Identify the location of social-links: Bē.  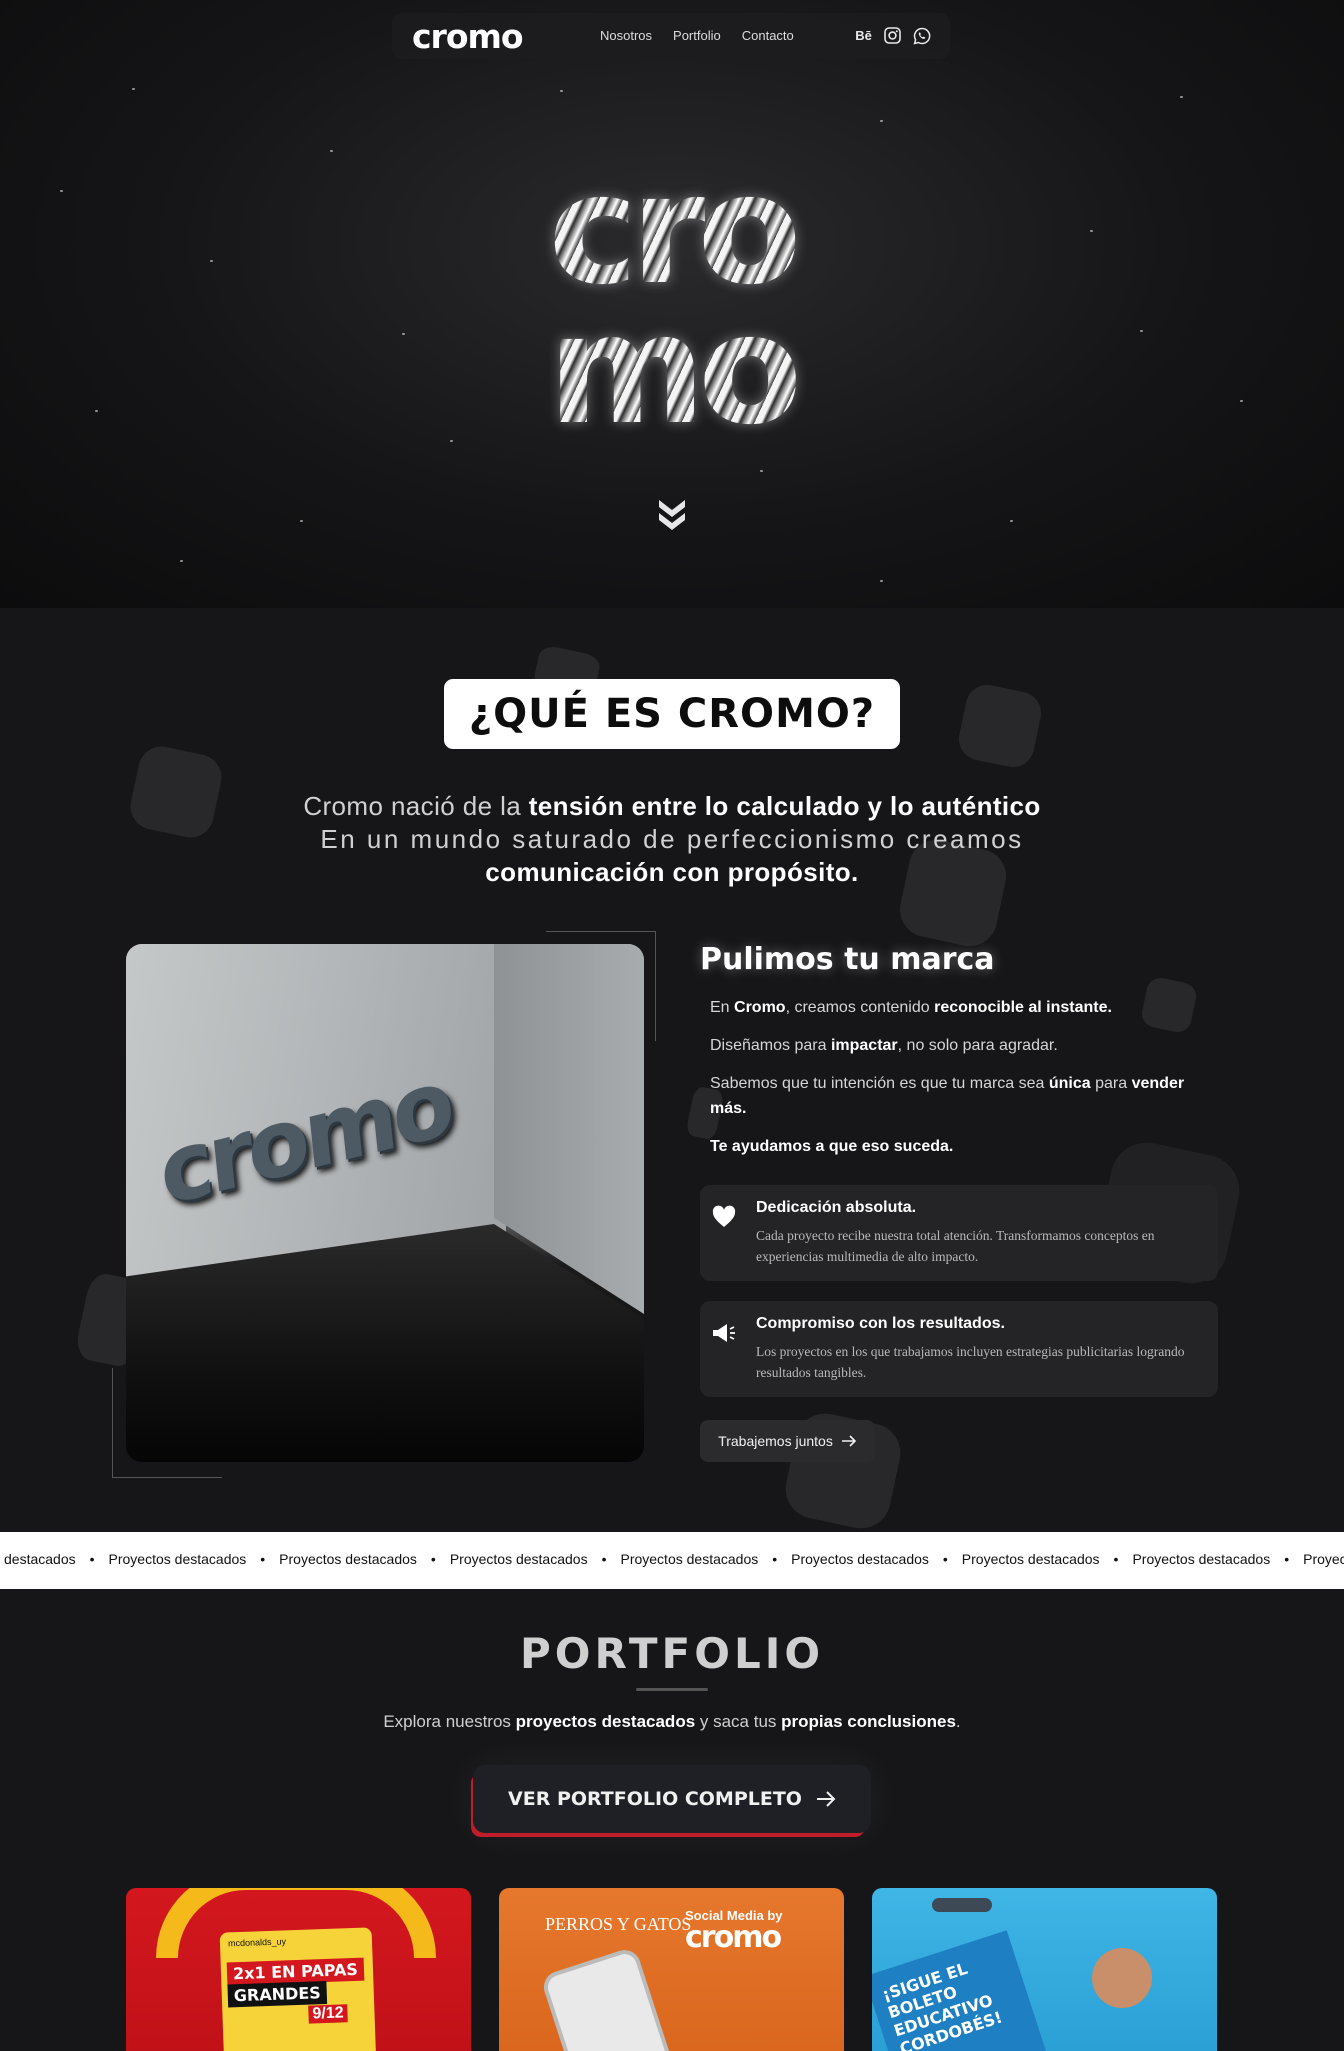
(892, 35).